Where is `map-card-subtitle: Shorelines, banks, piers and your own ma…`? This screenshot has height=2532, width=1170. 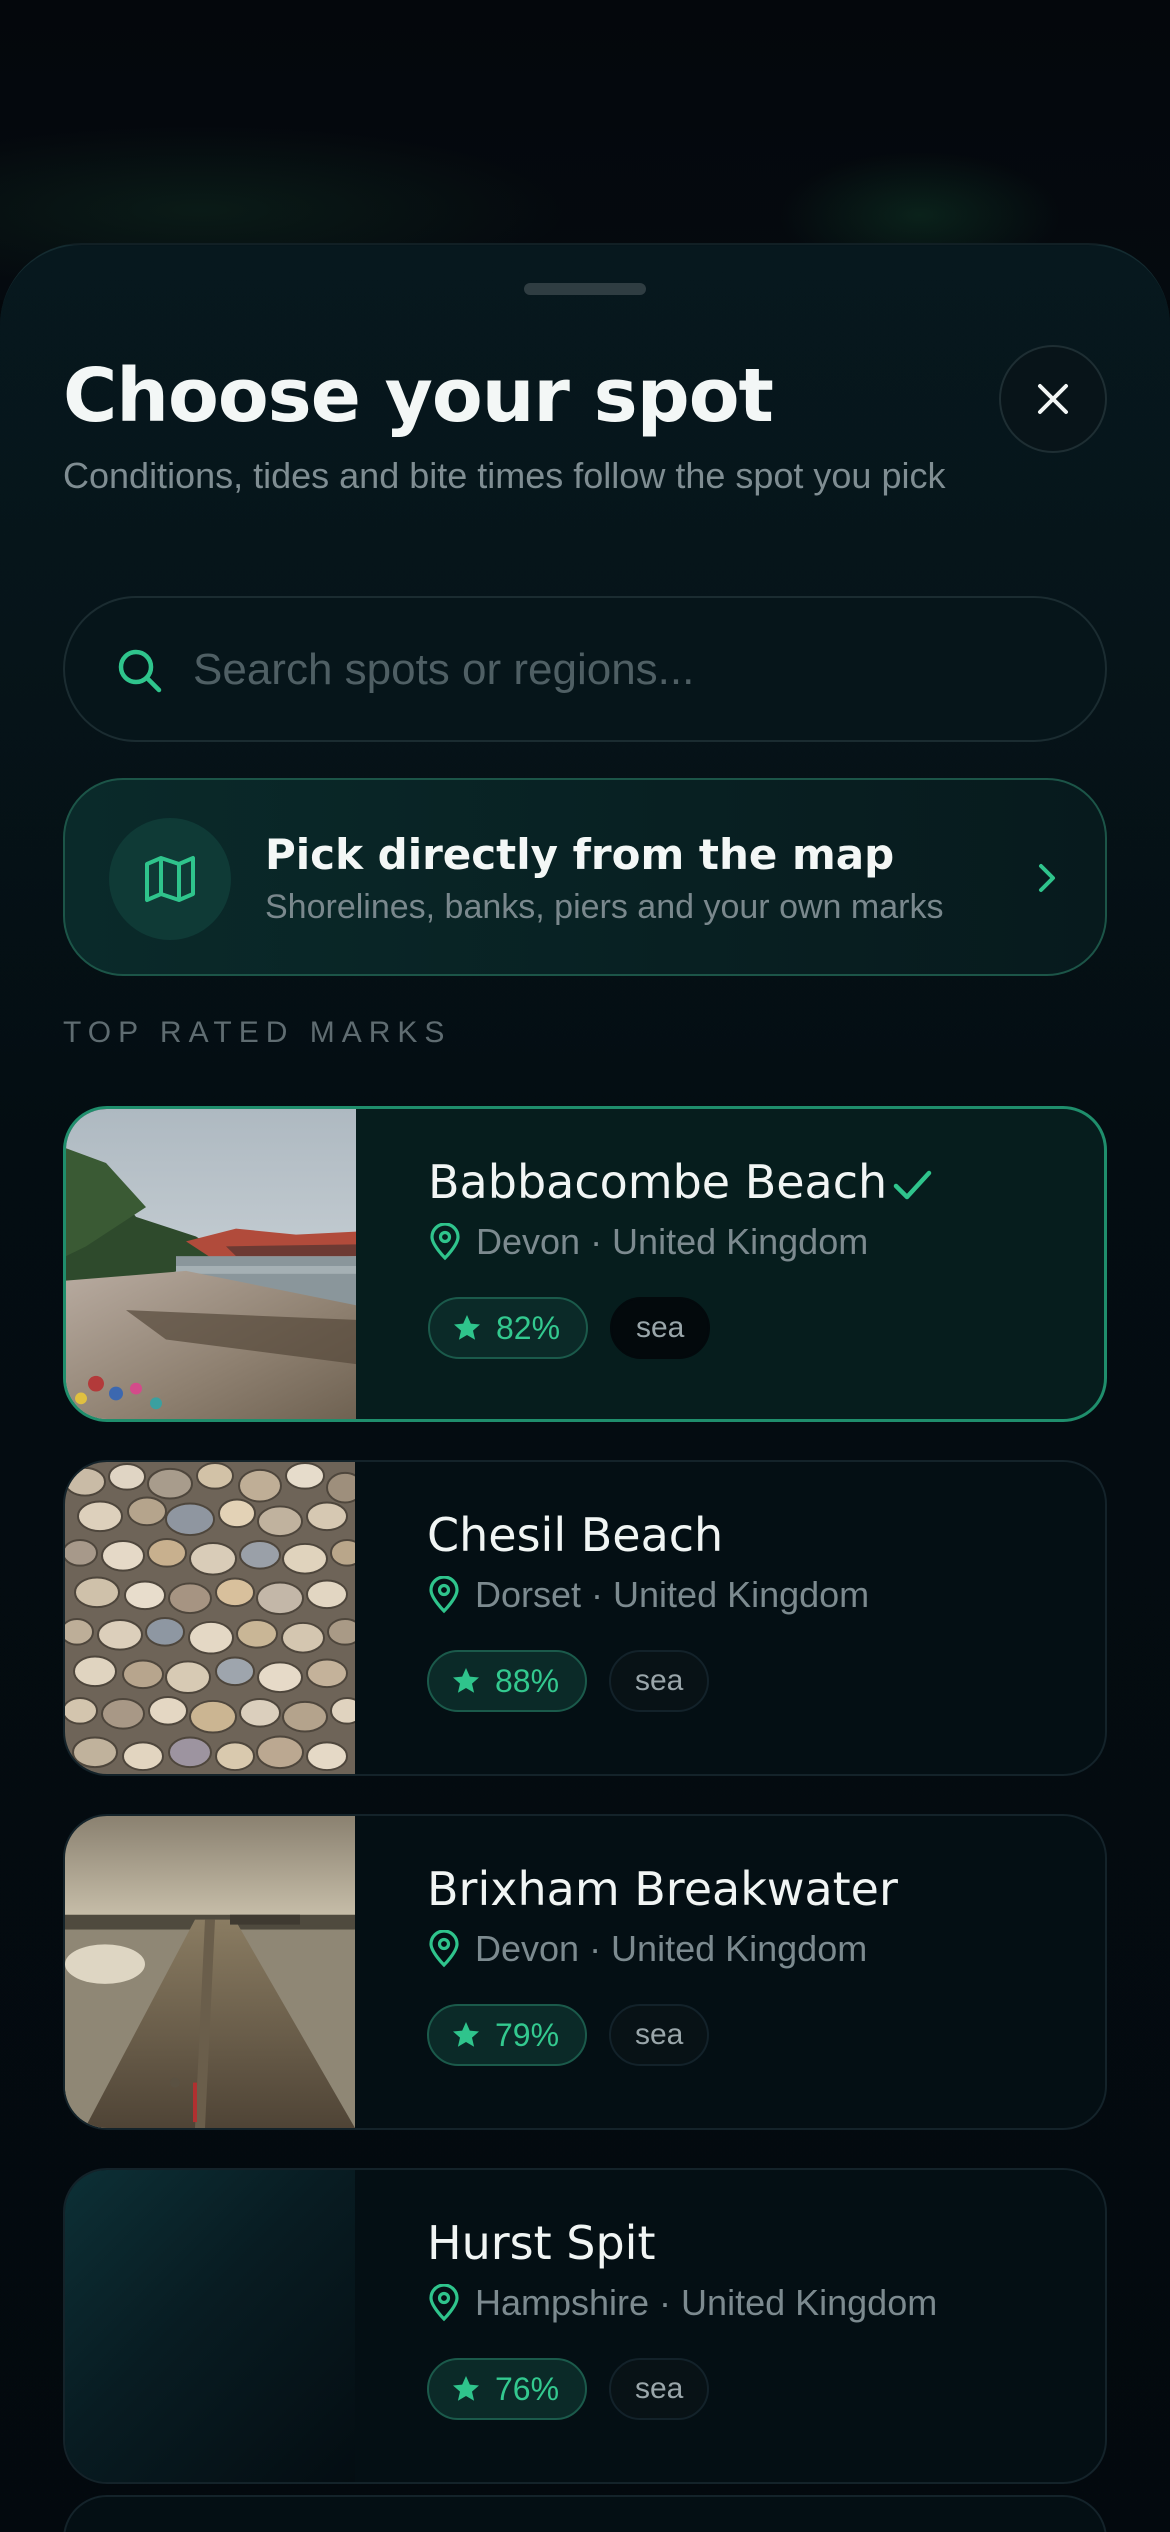
map-card-subtitle: Shorelines, banks, piers and your own ma… is located at coordinates (604, 907).